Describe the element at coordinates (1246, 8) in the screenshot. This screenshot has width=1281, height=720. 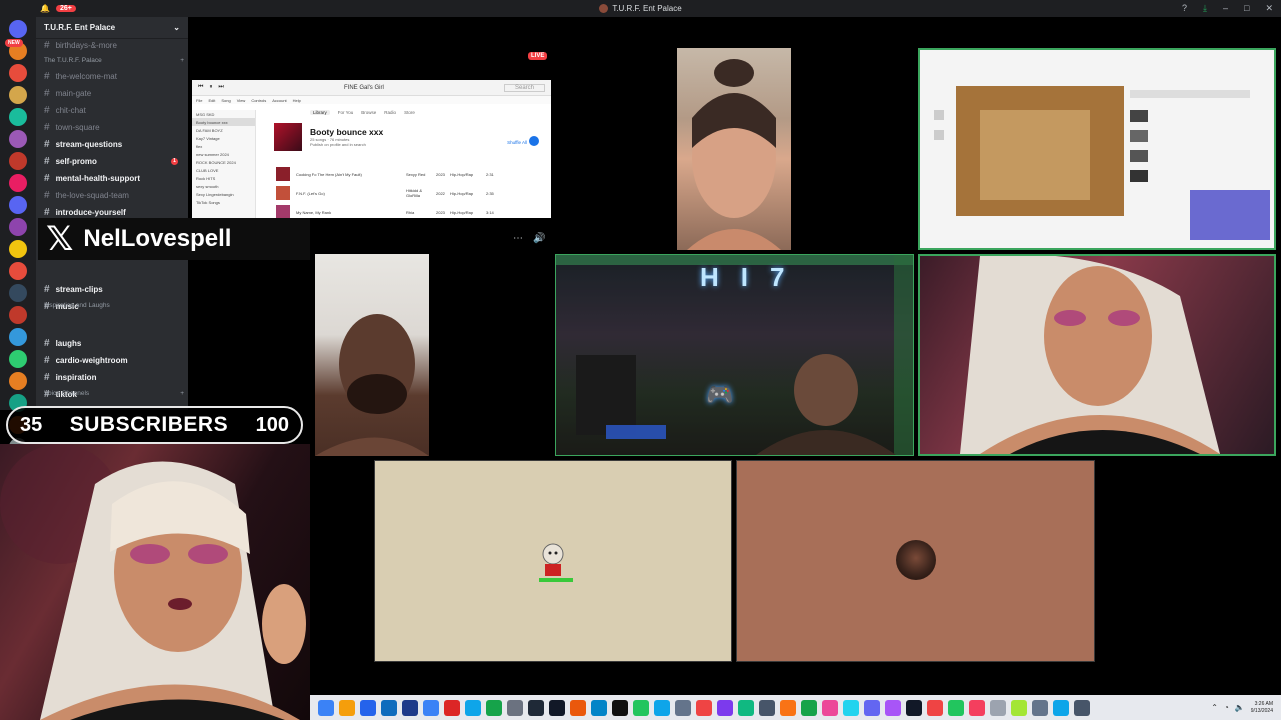
I see `maximize-button: □` at that location.